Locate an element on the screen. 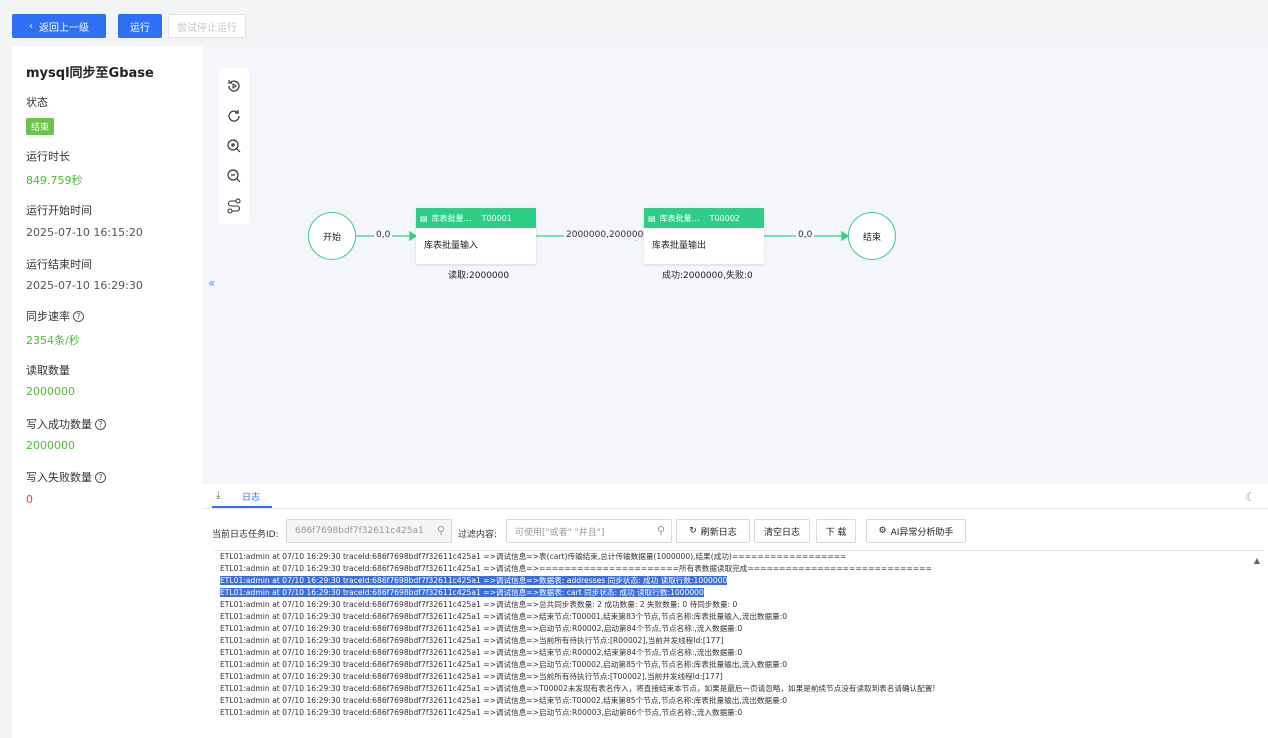  chevron-left-icon: ‹ is located at coordinates (31, 26).